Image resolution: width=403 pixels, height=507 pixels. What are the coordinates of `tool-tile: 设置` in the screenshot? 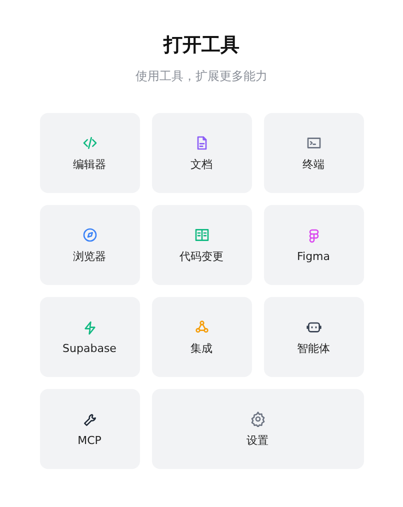 It's located at (258, 429).